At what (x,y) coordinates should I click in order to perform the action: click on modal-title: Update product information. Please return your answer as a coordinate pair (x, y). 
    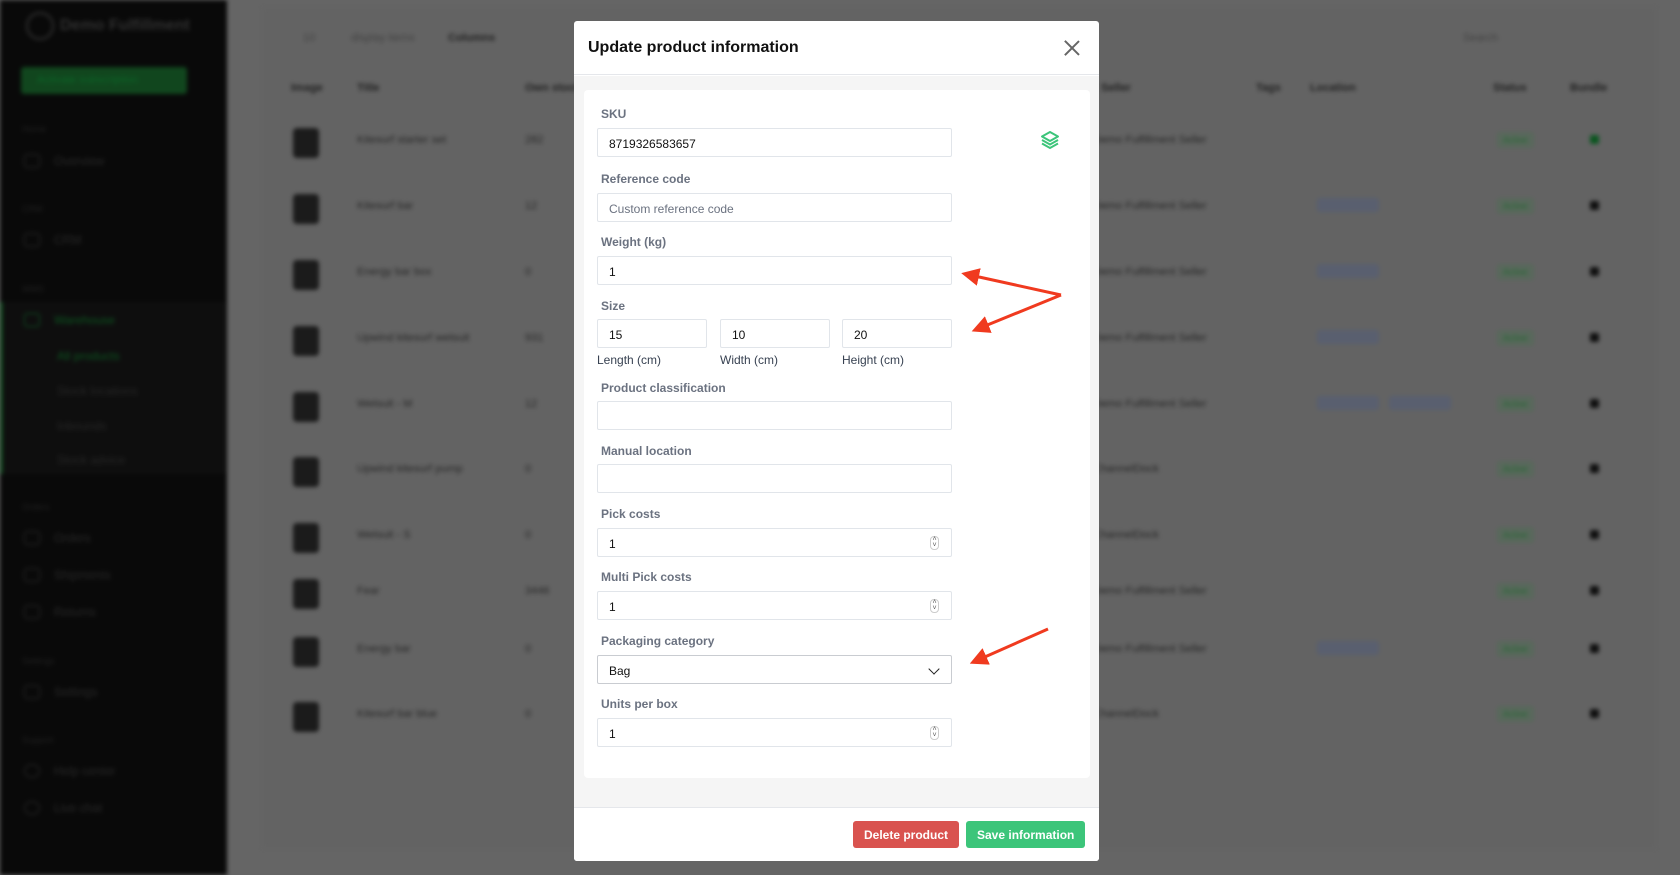
    Looking at the image, I should click on (693, 47).